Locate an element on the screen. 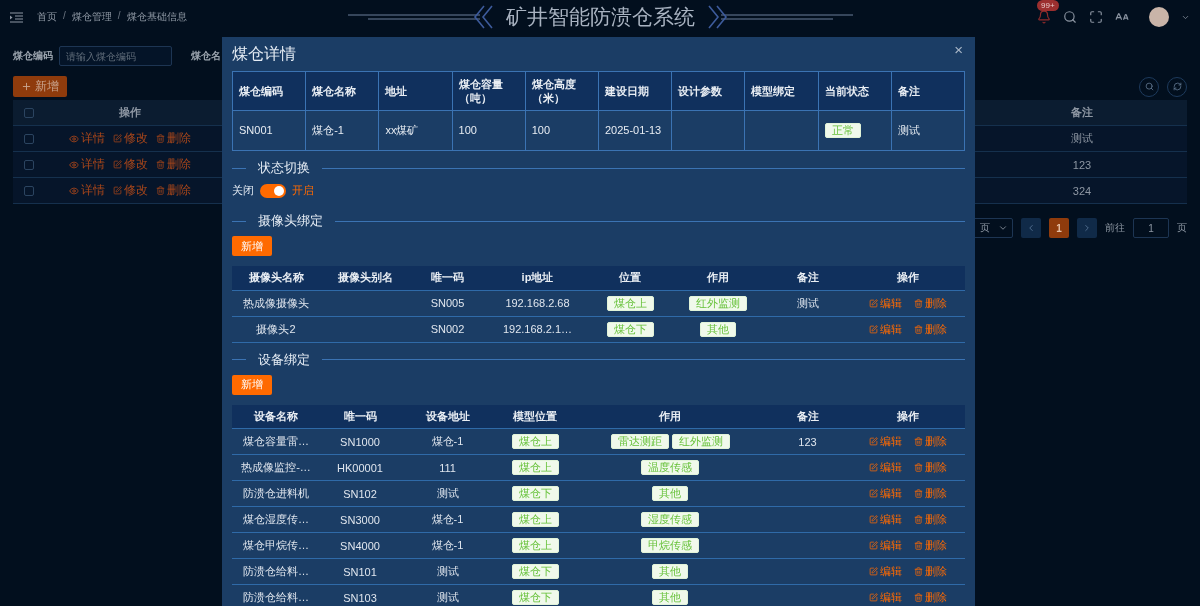 Image resolution: width=1200 pixels, height=606 pixels. column-header: 作用 is located at coordinates (670, 415).